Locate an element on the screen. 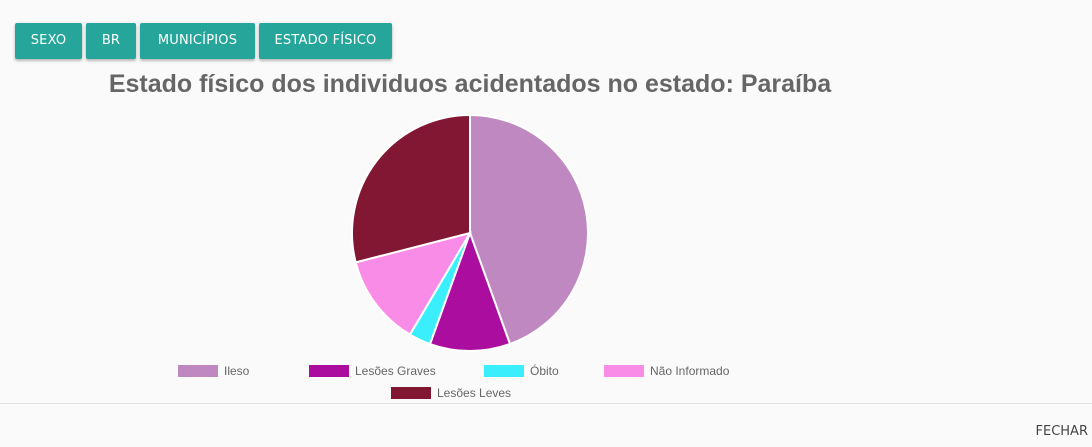 The width and height of the screenshot is (1092, 447). tab-municipios: MUNICÍPIOS is located at coordinates (197, 41).